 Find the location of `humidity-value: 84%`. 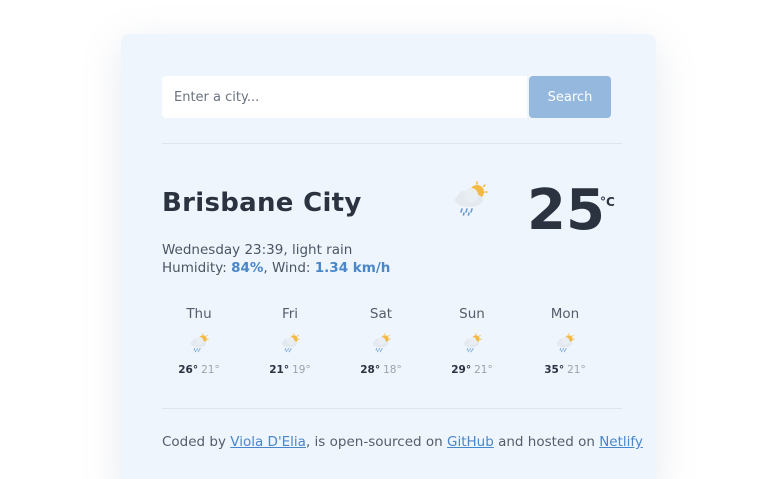

humidity-value: 84% is located at coordinates (247, 268).